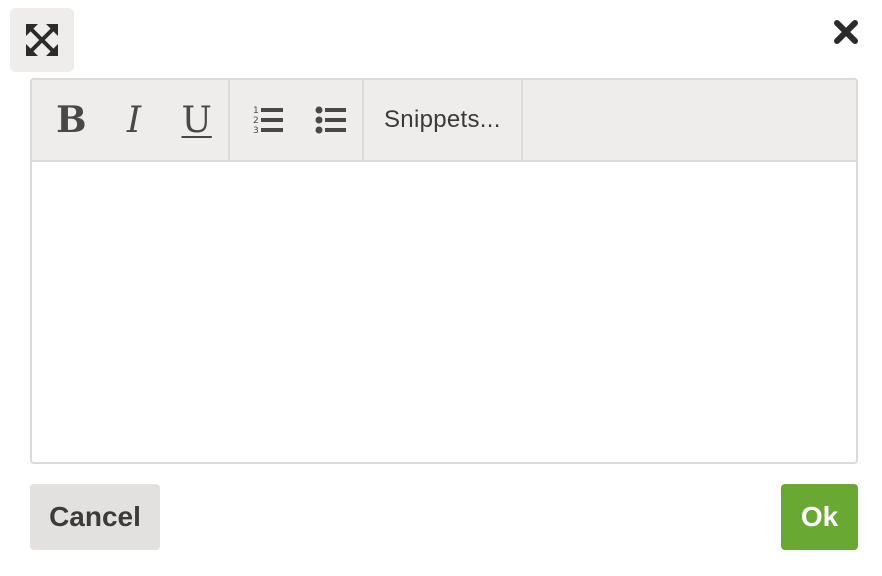 The width and height of the screenshot is (882, 576). I want to click on cancel-button: Cancel, so click(95, 517).